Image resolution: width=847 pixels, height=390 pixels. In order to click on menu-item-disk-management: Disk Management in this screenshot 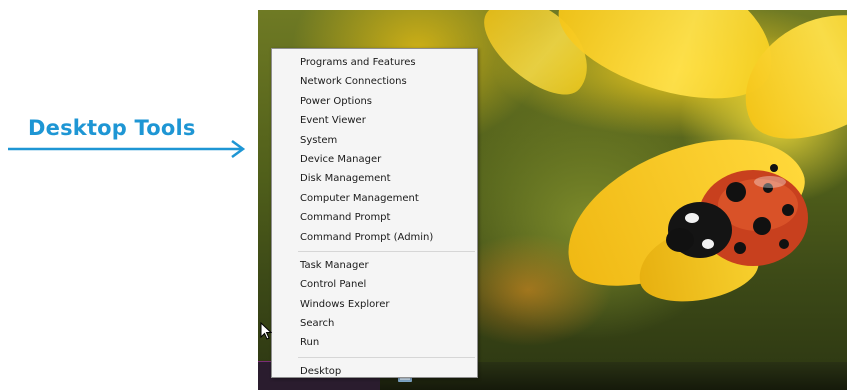, I will do `click(374, 178)`.